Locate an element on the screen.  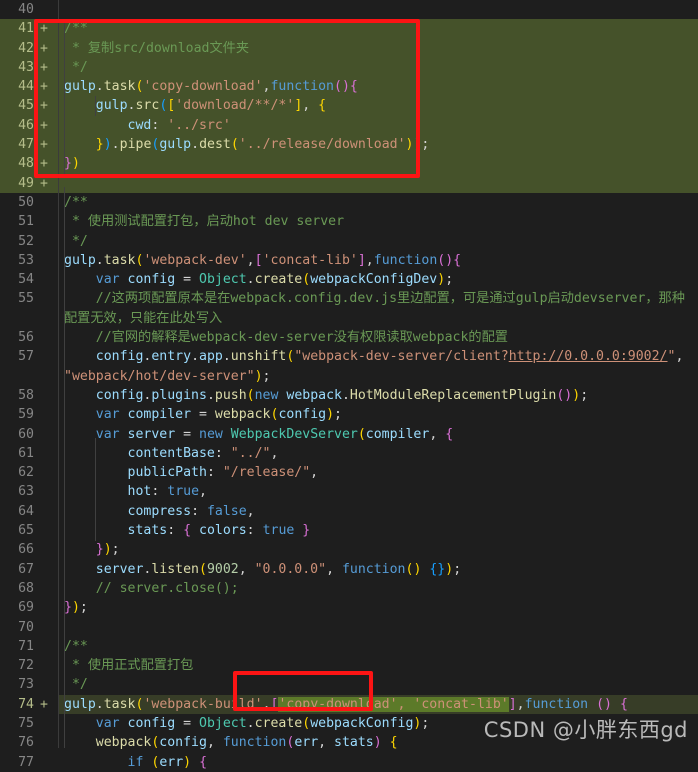
code-text: }) is located at coordinates (378, 164).